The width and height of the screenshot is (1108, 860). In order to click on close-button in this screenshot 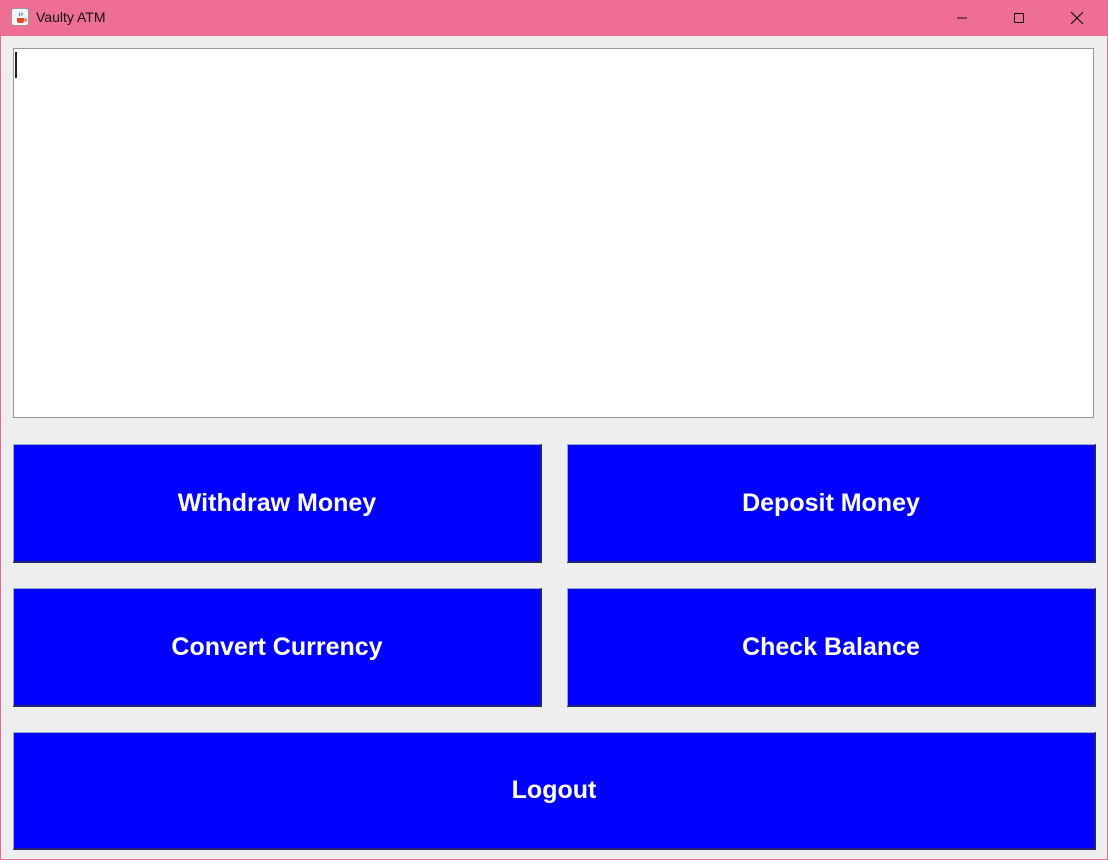, I will do `click(1077, 18)`.